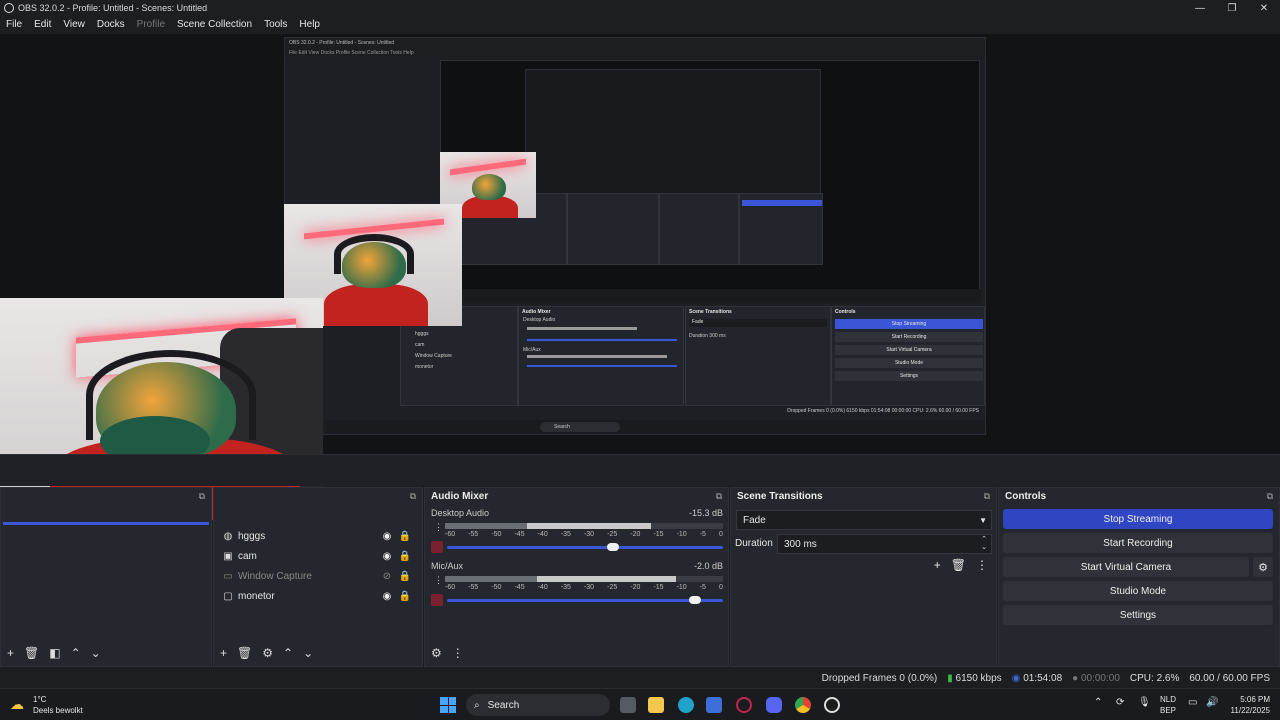 The height and width of the screenshot is (720, 1280). What do you see at coordinates (288, 653) in the screenshot?
I see `move-source-up-button: ⌃` at bounding box center [288, 653].